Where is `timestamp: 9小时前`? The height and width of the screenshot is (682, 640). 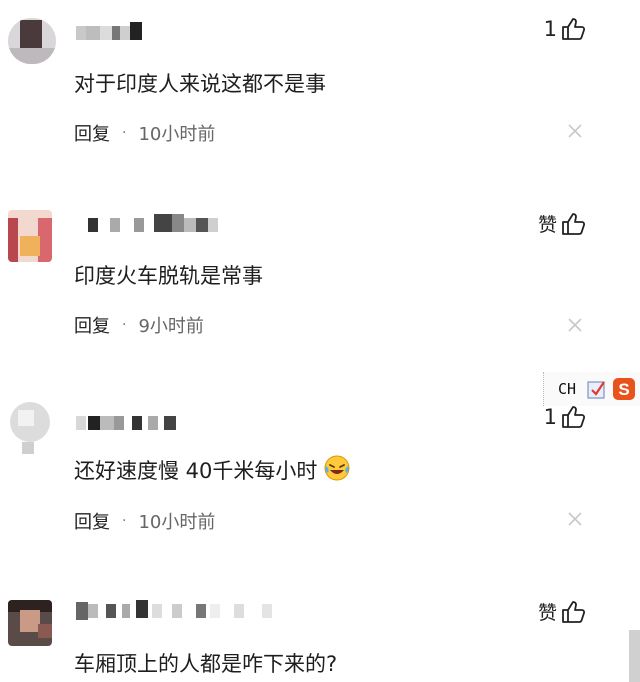
timestamp: 9小时前 is located at coordinates (171, 326).